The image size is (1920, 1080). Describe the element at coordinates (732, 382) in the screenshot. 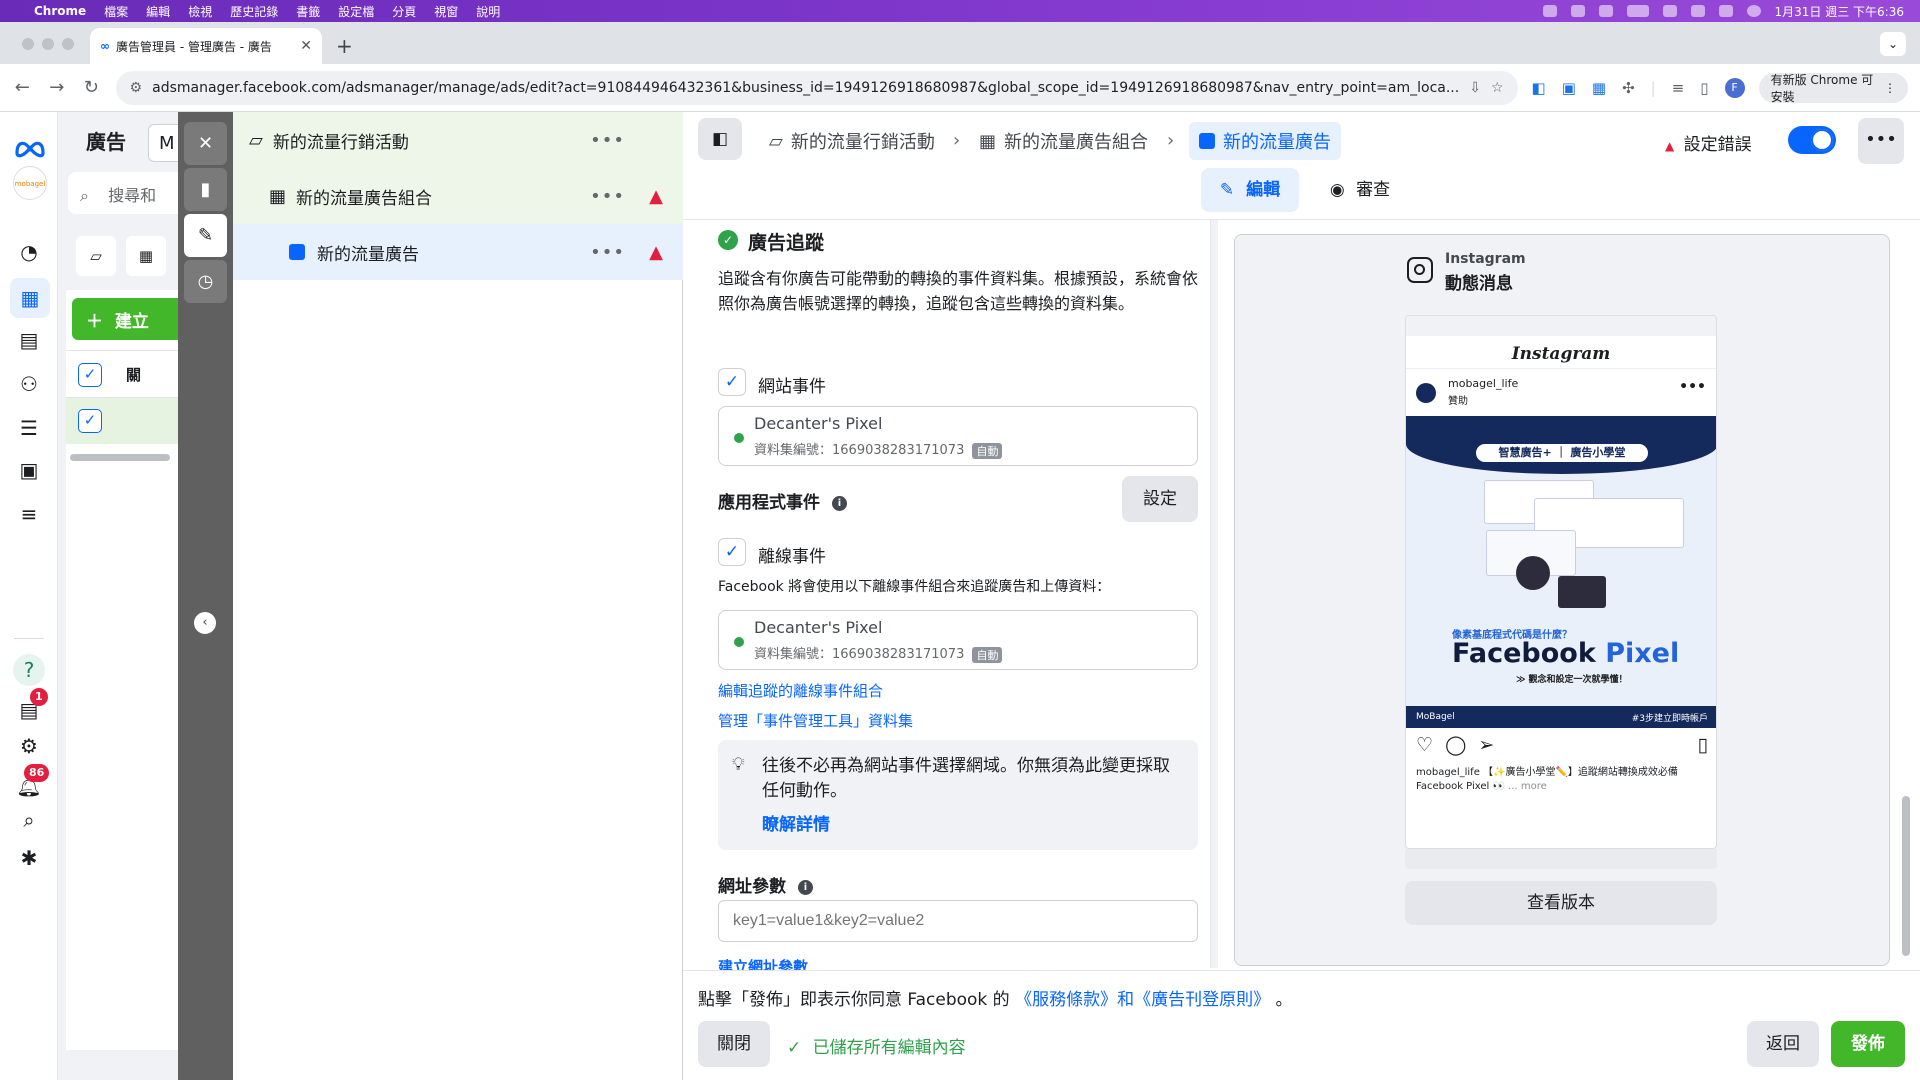

I see `website-events-checkbox: ✓` at that location.